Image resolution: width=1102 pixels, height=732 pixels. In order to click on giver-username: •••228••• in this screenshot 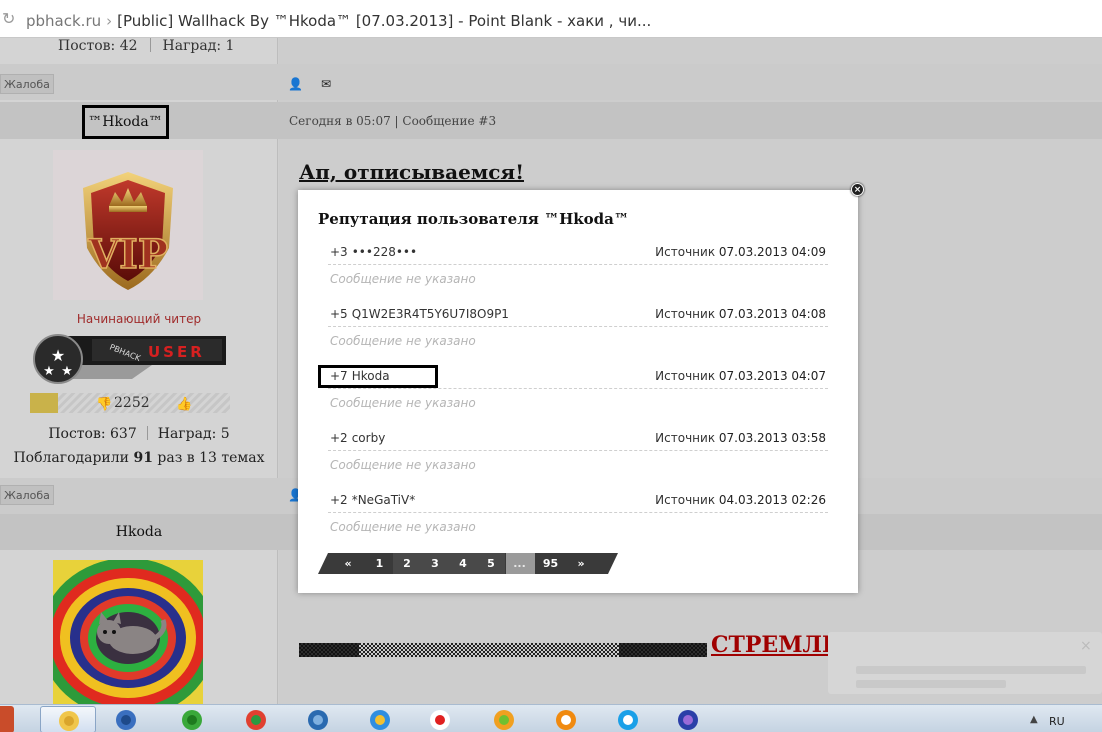, I will do `click(384, 252)`.